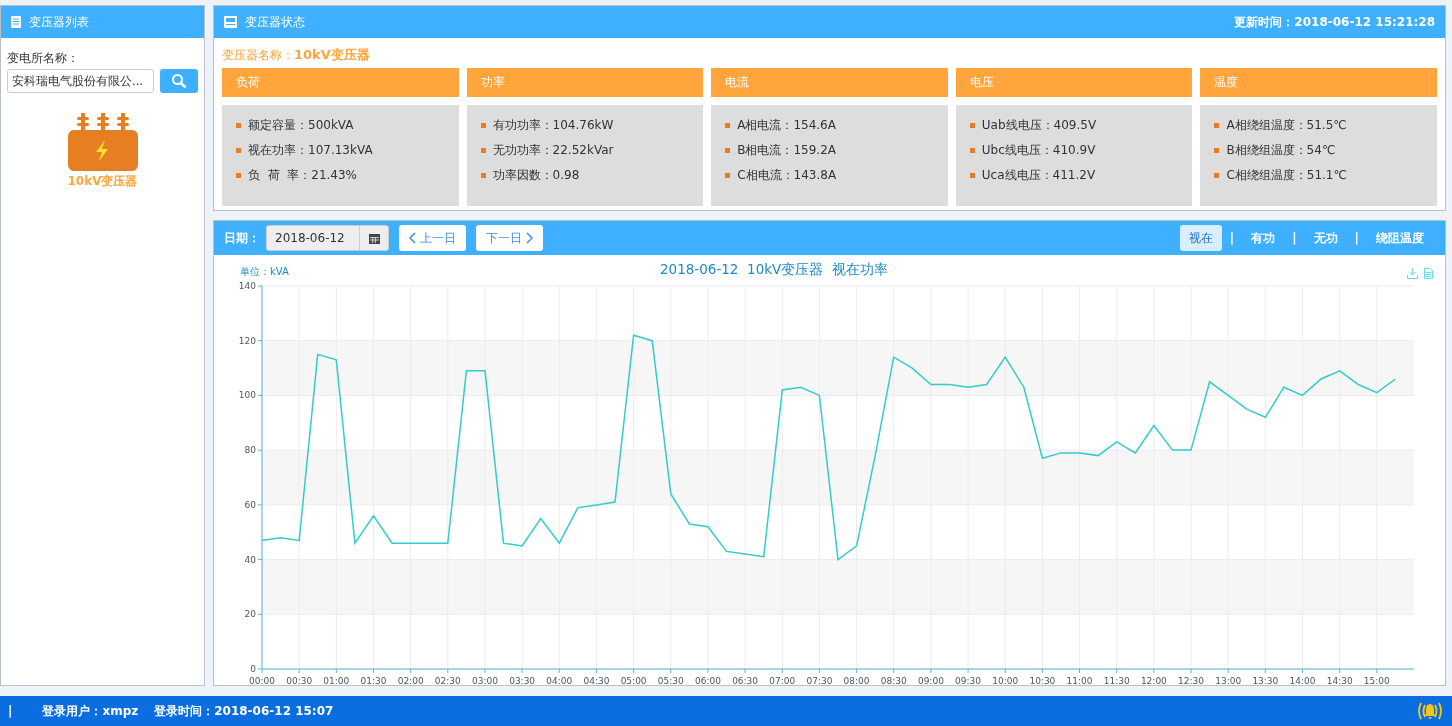  Describe the element at coordinates (1228, 680) in the screenshot. I see `x-tick-label: 13:00` at that location.